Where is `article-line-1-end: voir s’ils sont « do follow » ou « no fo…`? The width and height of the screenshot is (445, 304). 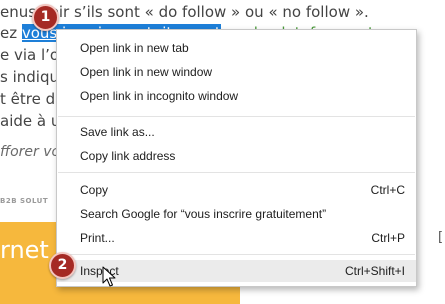
article-line-1-end: voir s’ils sont « do follow » ou « no fo… is located at coordinates (204, 12).